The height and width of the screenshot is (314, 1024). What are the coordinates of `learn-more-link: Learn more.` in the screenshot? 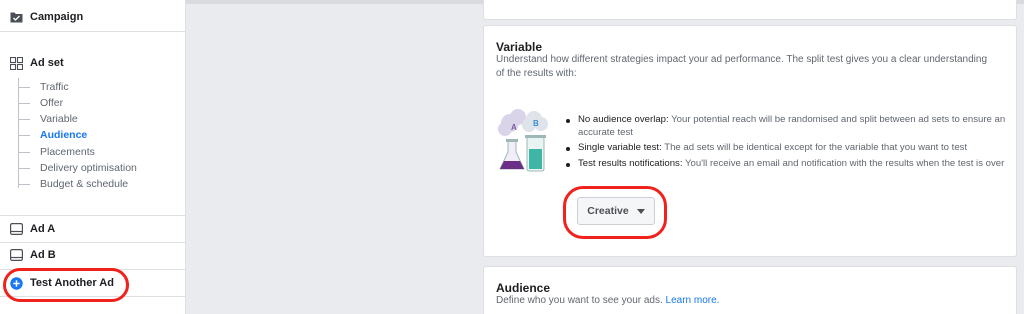 It's located at (693, 300).